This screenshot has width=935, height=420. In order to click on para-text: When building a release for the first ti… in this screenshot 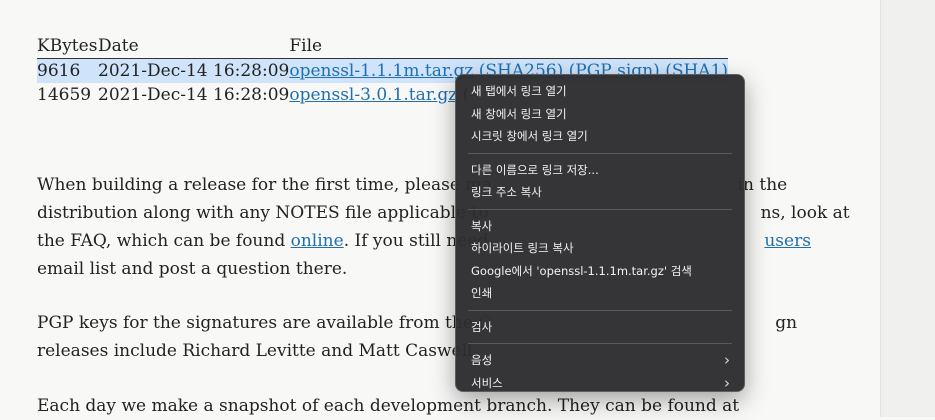, I will do `click(264, 185)`.